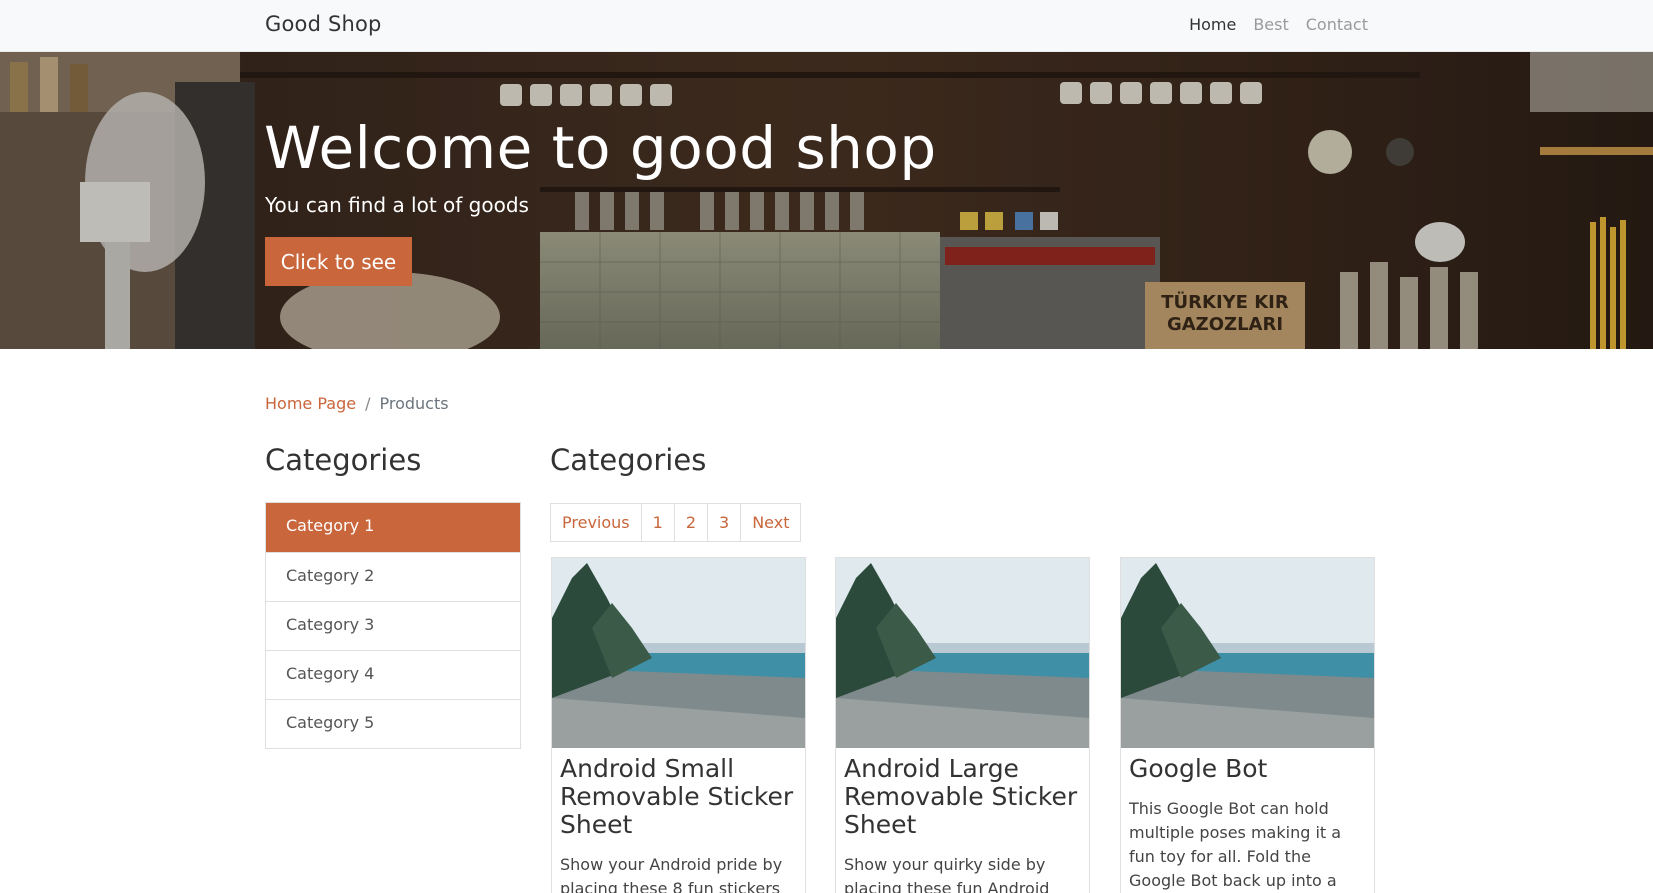 The image size is (1653, 893). Describe the element at coordinates (1270, 24) in the screenshot. I see `nav-link-best: Best` at that location.